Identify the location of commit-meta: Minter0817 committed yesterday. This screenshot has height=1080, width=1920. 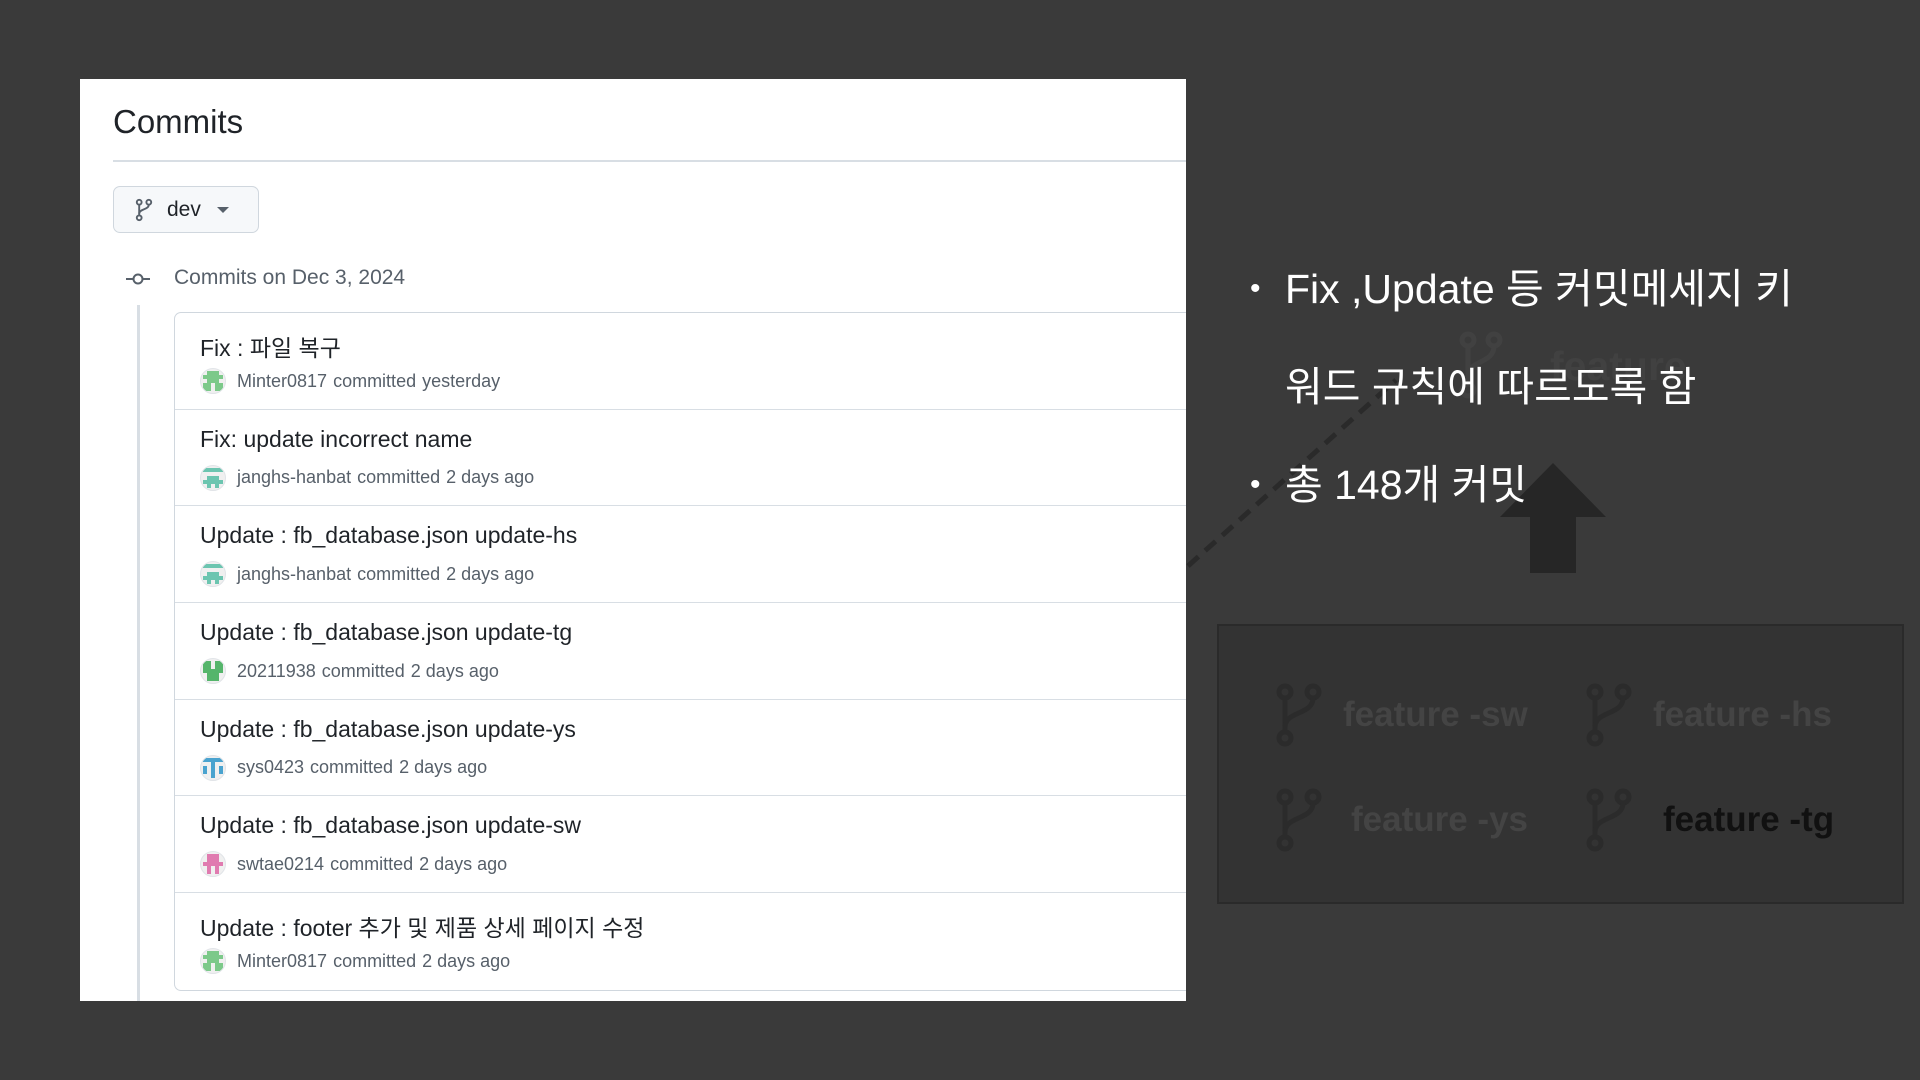
(350, 381).